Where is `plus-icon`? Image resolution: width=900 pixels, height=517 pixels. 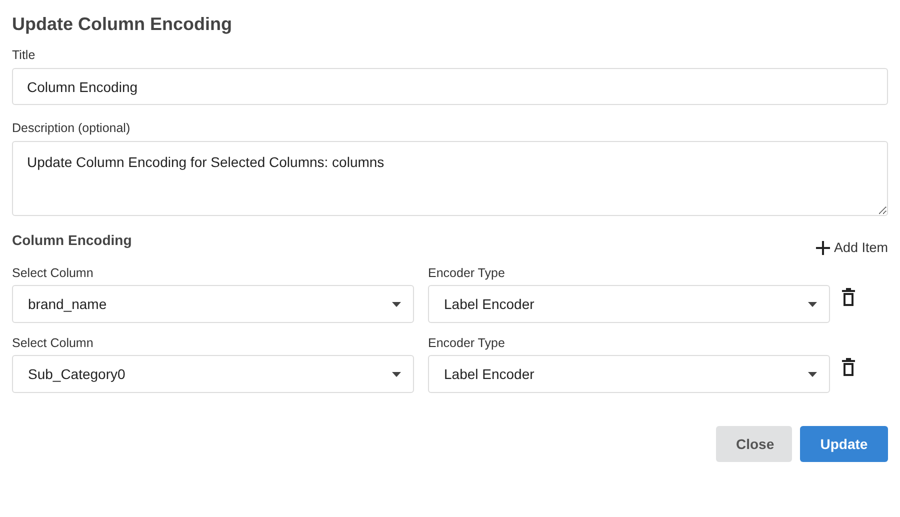 plus-icon is located at coordinates (823, 247).